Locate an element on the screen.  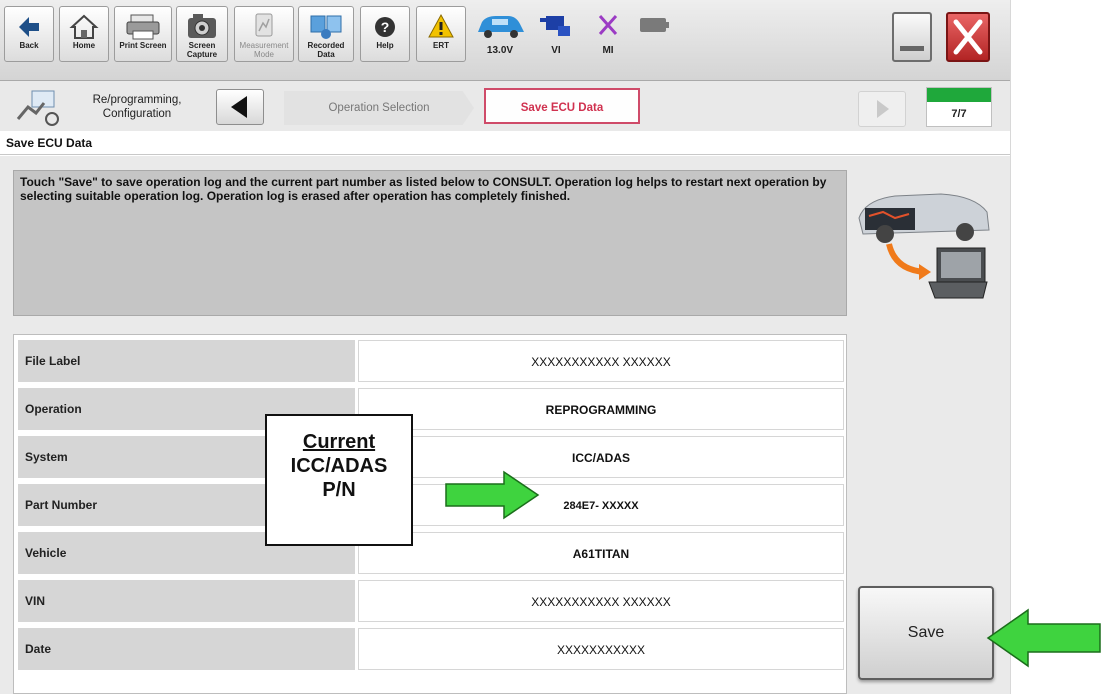
help-icon: ? is located at coordinates (385, 24).